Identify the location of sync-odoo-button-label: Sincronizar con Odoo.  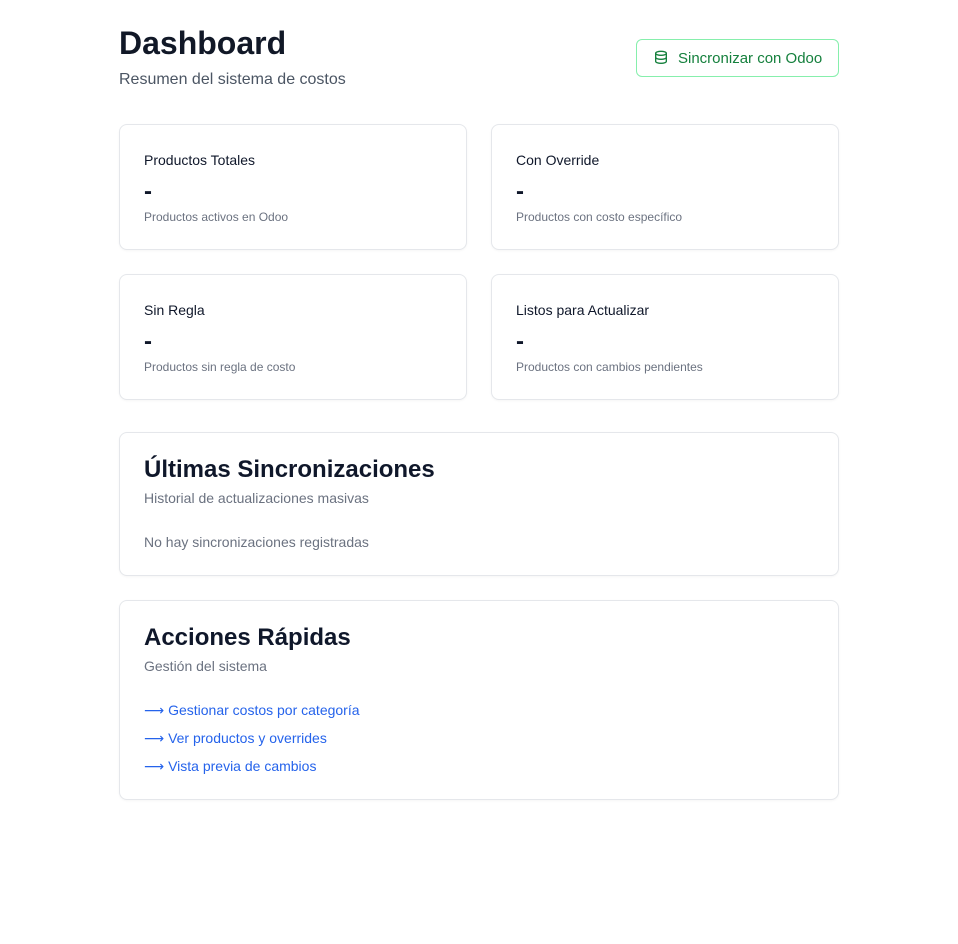
(750, 58).